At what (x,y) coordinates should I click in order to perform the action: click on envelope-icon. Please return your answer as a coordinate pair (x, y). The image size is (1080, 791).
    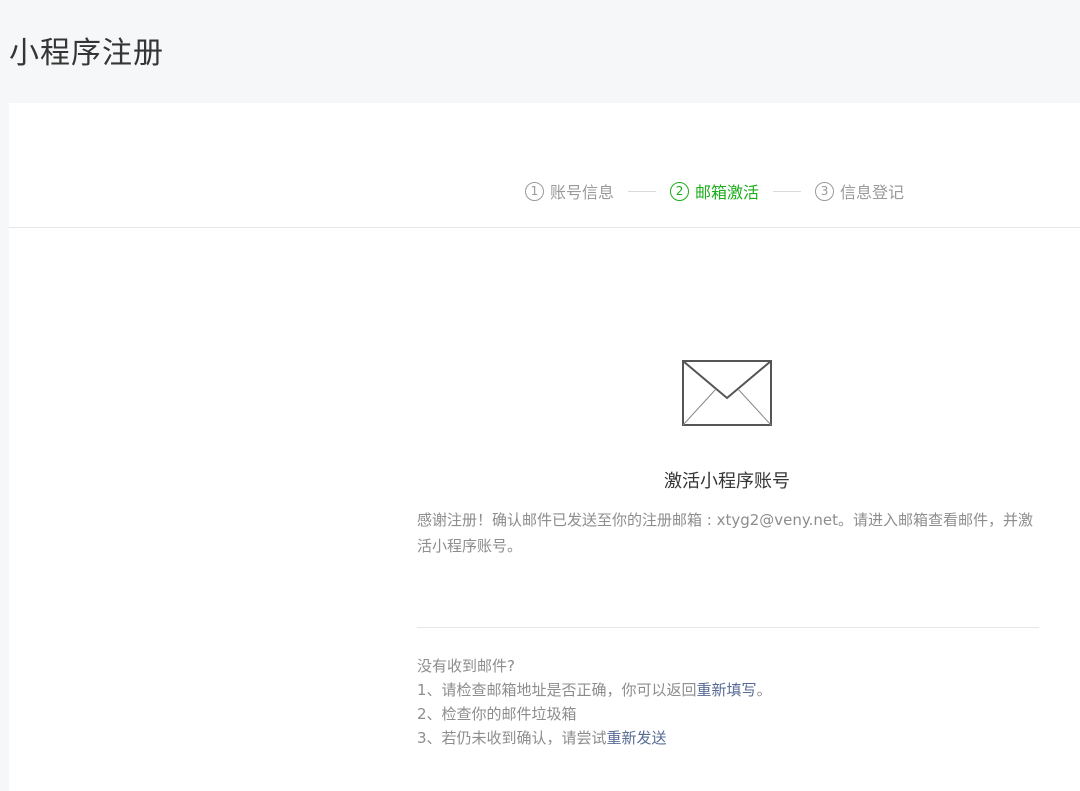
    Looking at the image, I should click on (727, 393).